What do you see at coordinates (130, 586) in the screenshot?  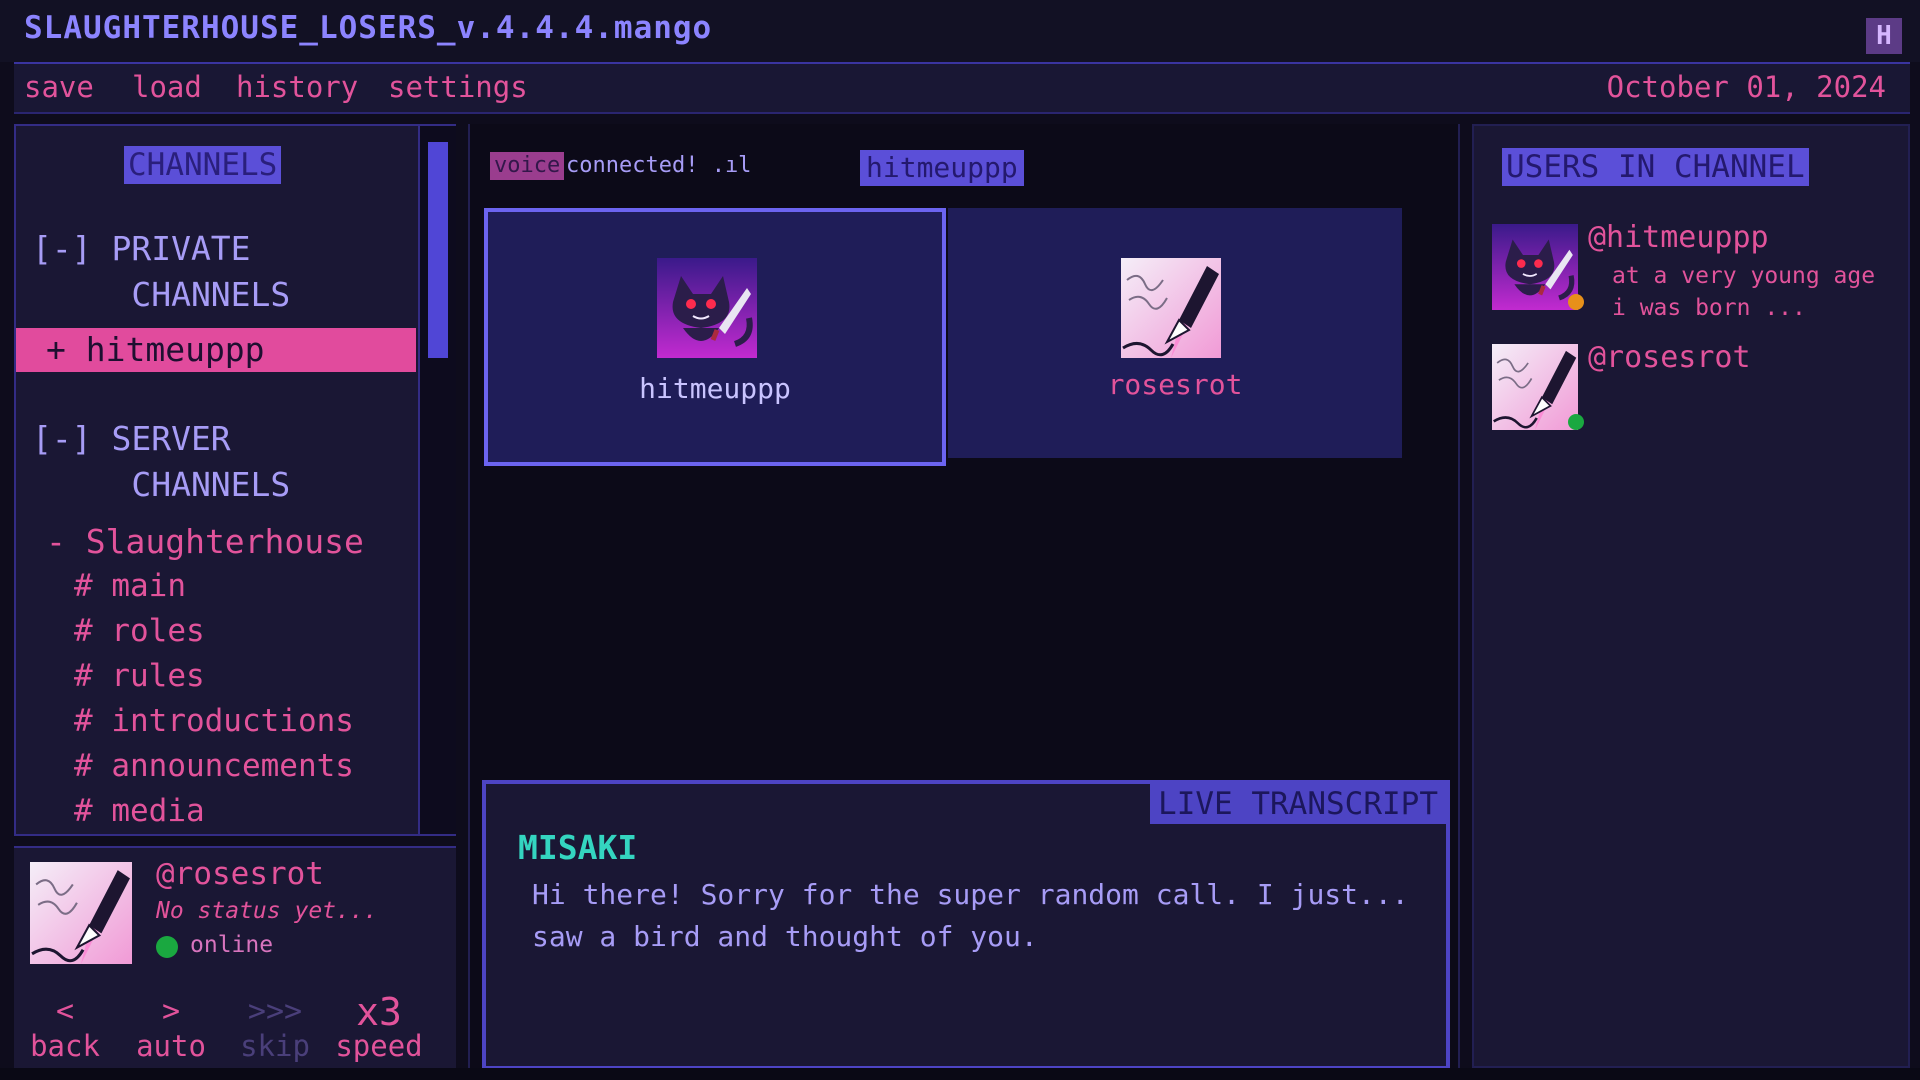 I see `channel-main: # main` at bounding box center [130, 586].